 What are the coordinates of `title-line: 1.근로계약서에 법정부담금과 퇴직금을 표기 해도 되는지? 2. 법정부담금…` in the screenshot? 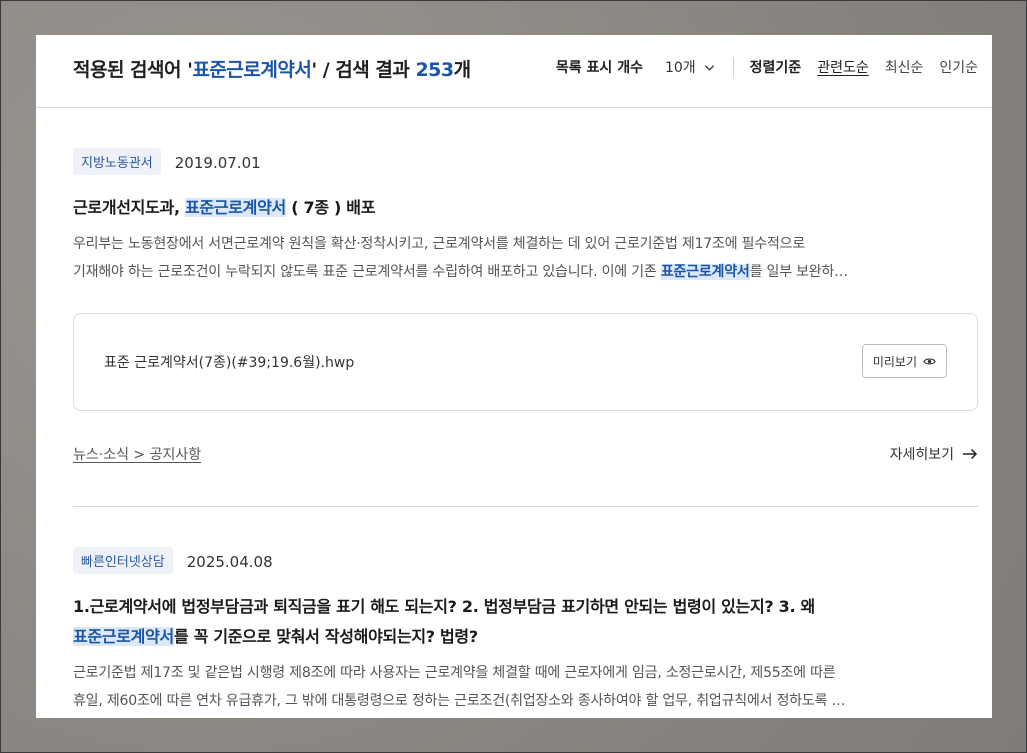 It's located at (444, 606).